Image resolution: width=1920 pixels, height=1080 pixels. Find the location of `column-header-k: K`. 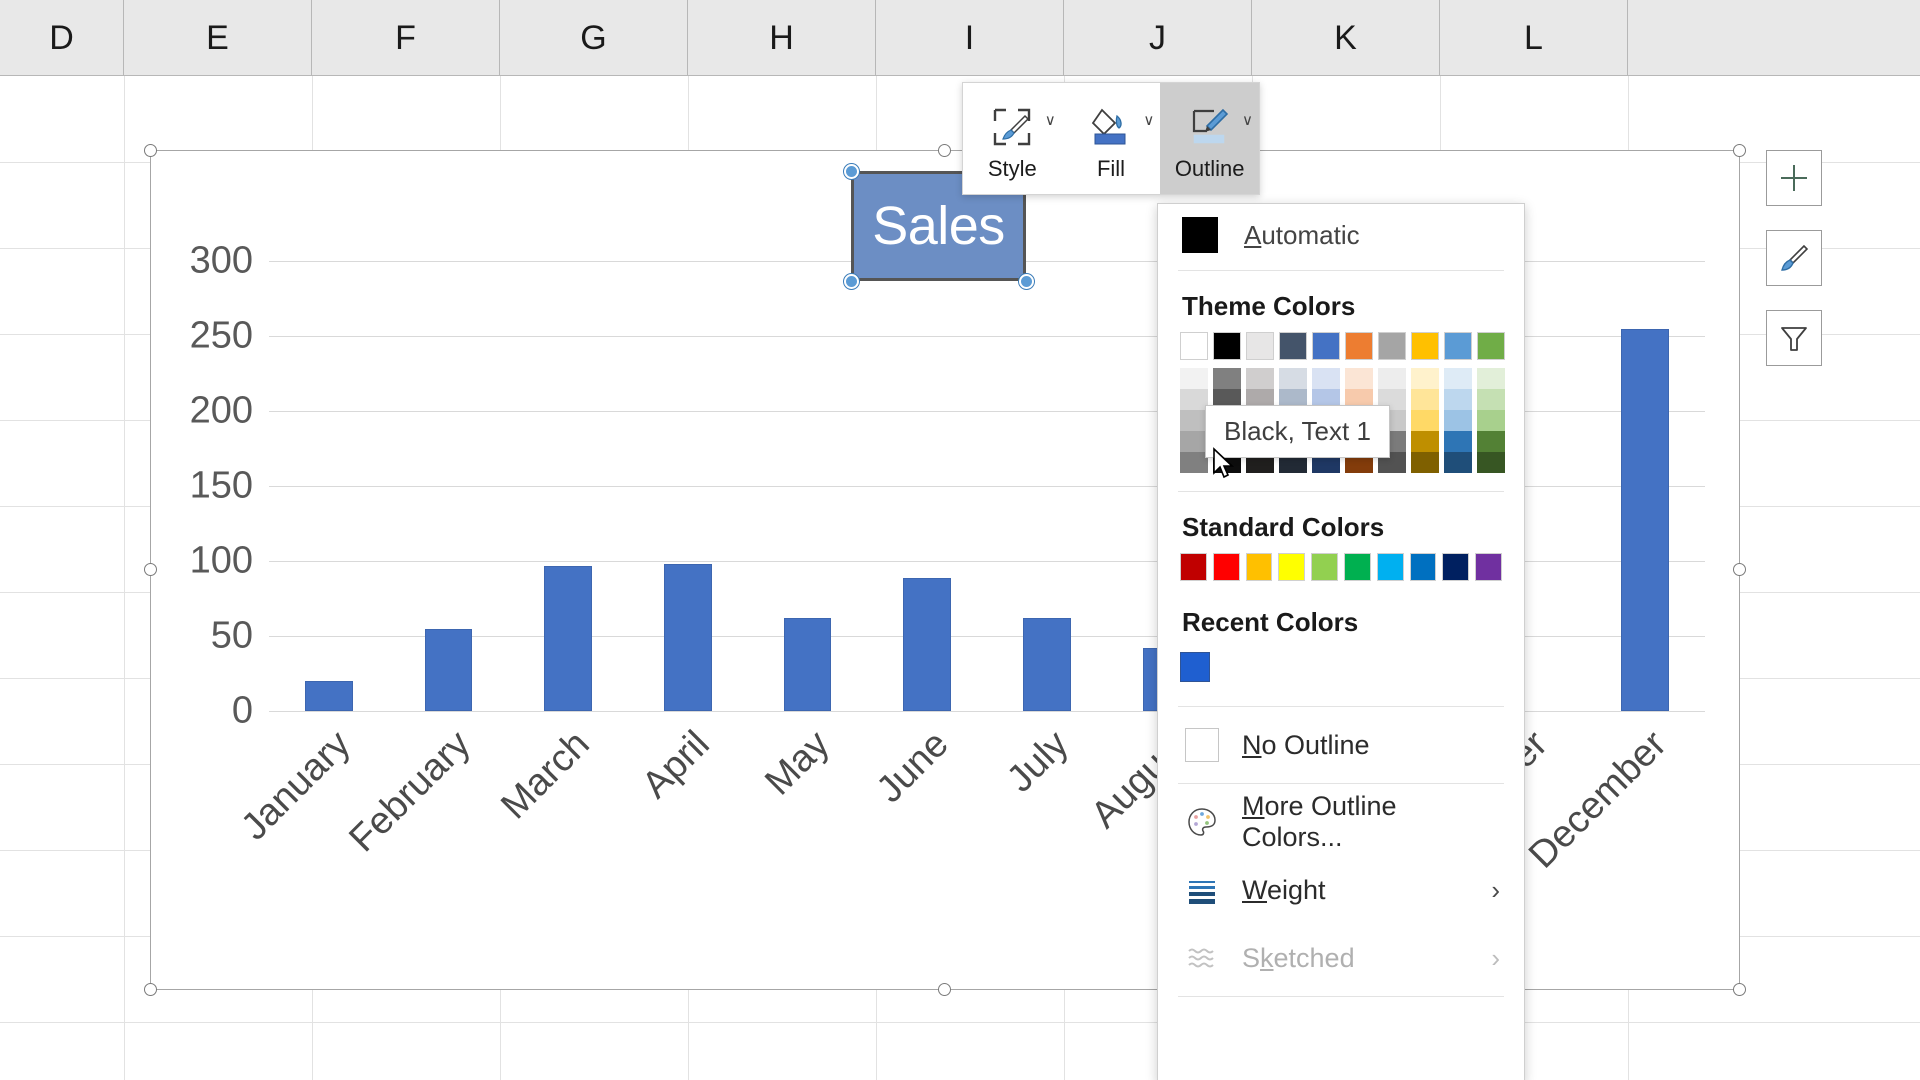

column-header-k: K is located at coordinates (1346, 38).